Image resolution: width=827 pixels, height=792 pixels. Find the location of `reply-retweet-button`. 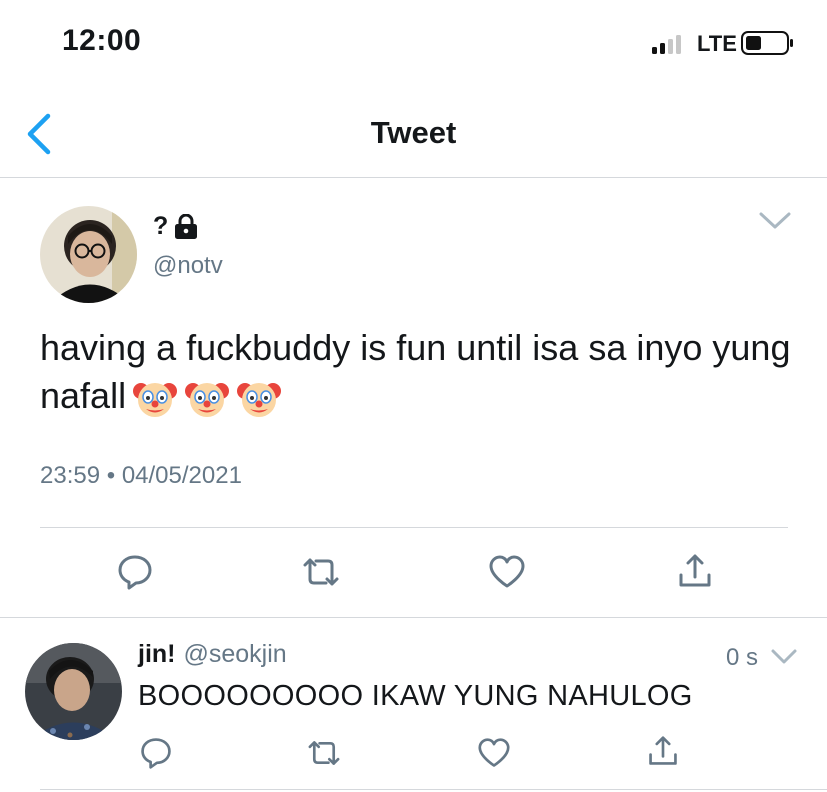

reply-retweet-button is located at coordinates (324, 755).